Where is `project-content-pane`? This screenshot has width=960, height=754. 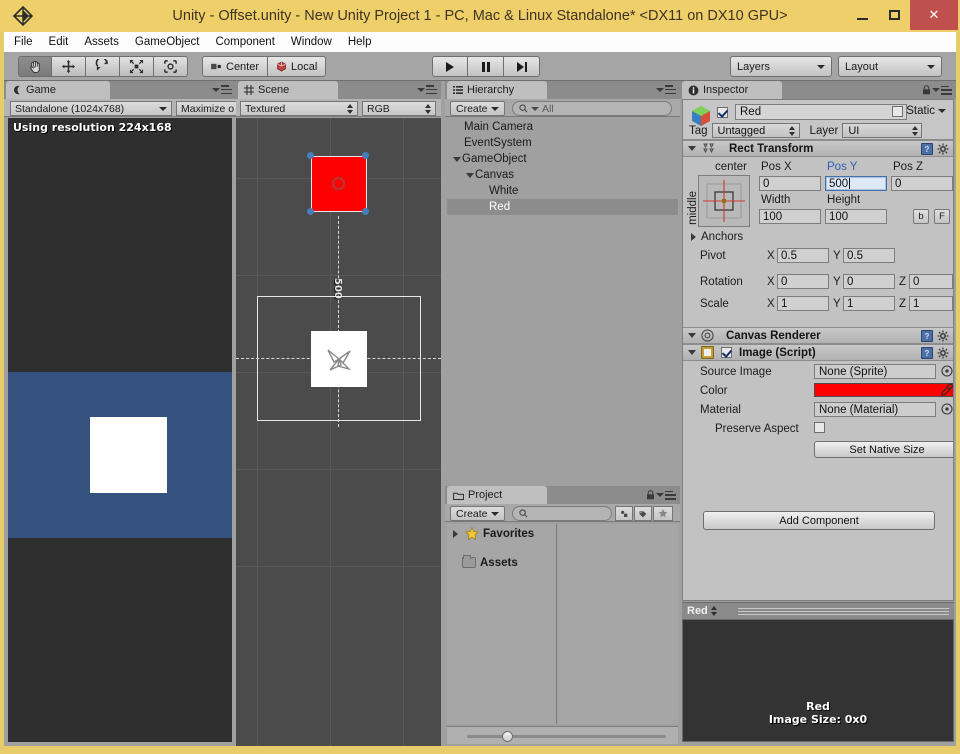
project-content-pane is located at coordinates (618, 624).